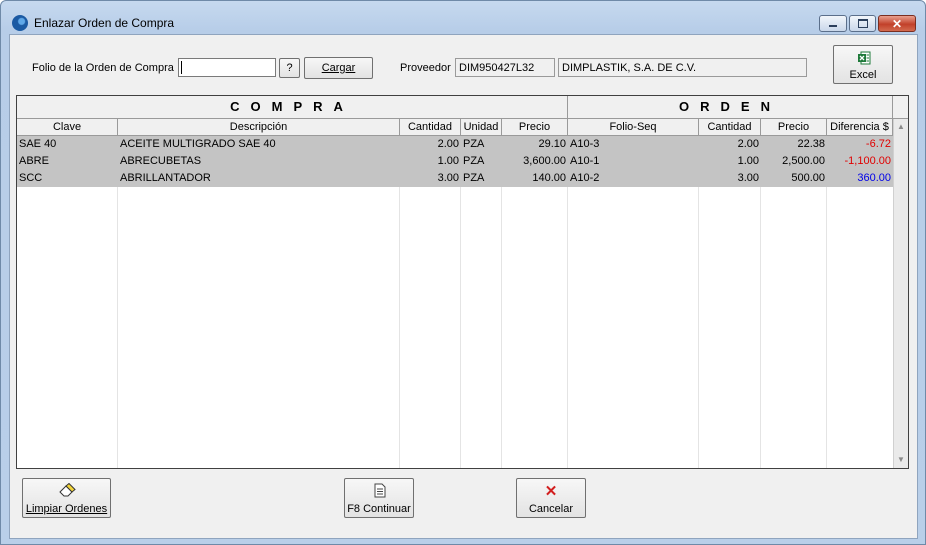 The width and height of the screenshot is (926, 545). What do you see at coordinates (544, 161) in the screenshot?
I see `cell-precio: 3,600.00` at bounding box center [544, 161].